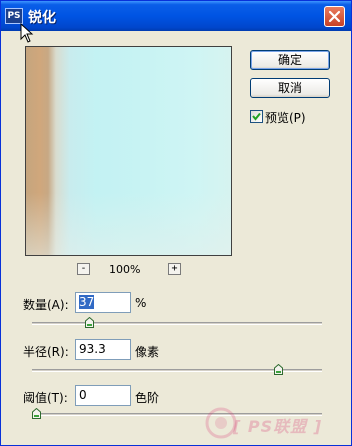  What do you see at coordinates (103, 395) in the screenshot?
I see `threshold-input: 0` at bounding box center [103, 395].